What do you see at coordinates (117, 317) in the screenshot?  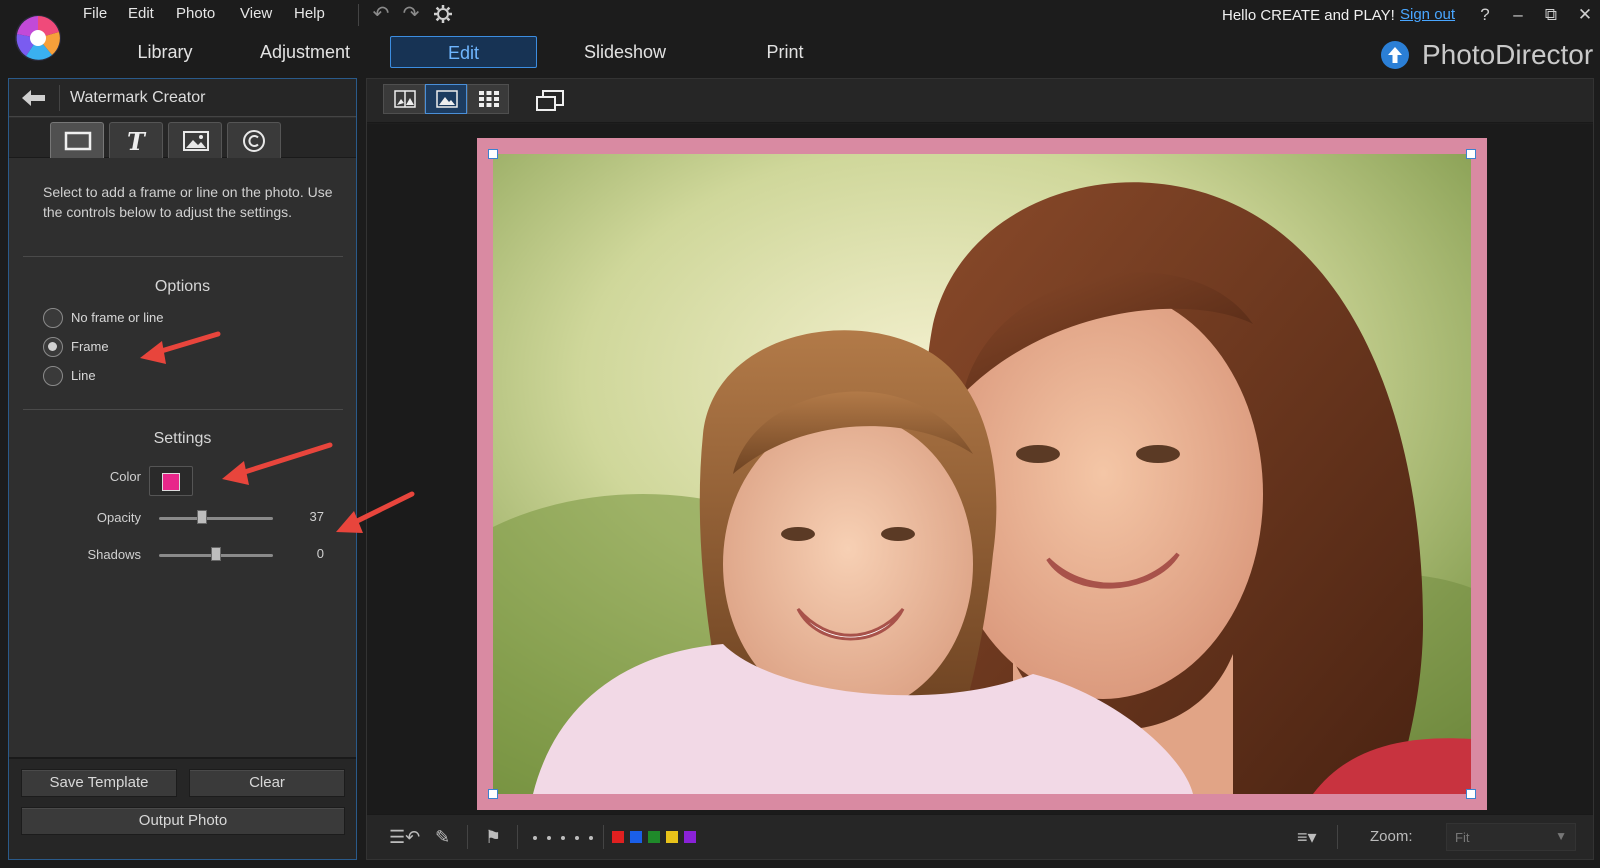 I see `option-label: No frame or line` at bounding box center [117, 317].